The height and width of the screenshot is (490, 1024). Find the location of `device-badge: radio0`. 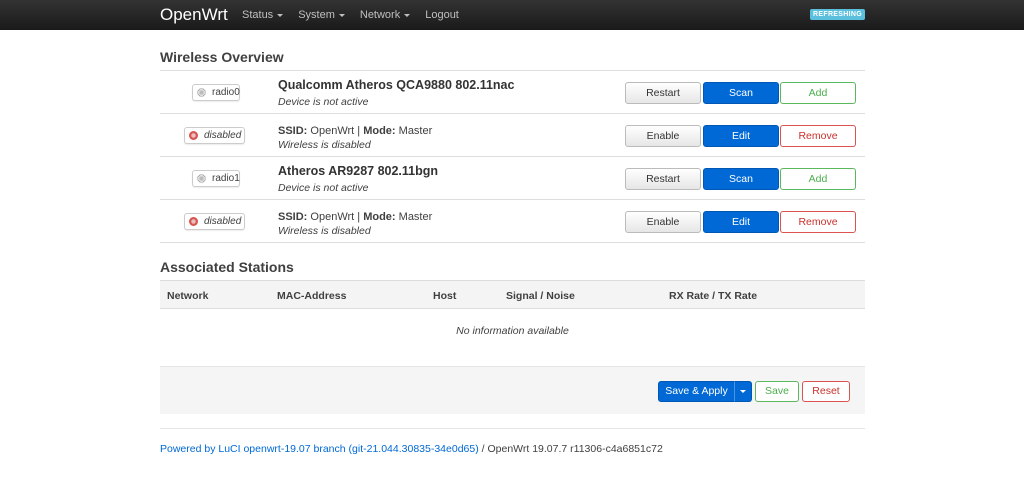

device-badge: radio0 is located at coordinates (216, 92).